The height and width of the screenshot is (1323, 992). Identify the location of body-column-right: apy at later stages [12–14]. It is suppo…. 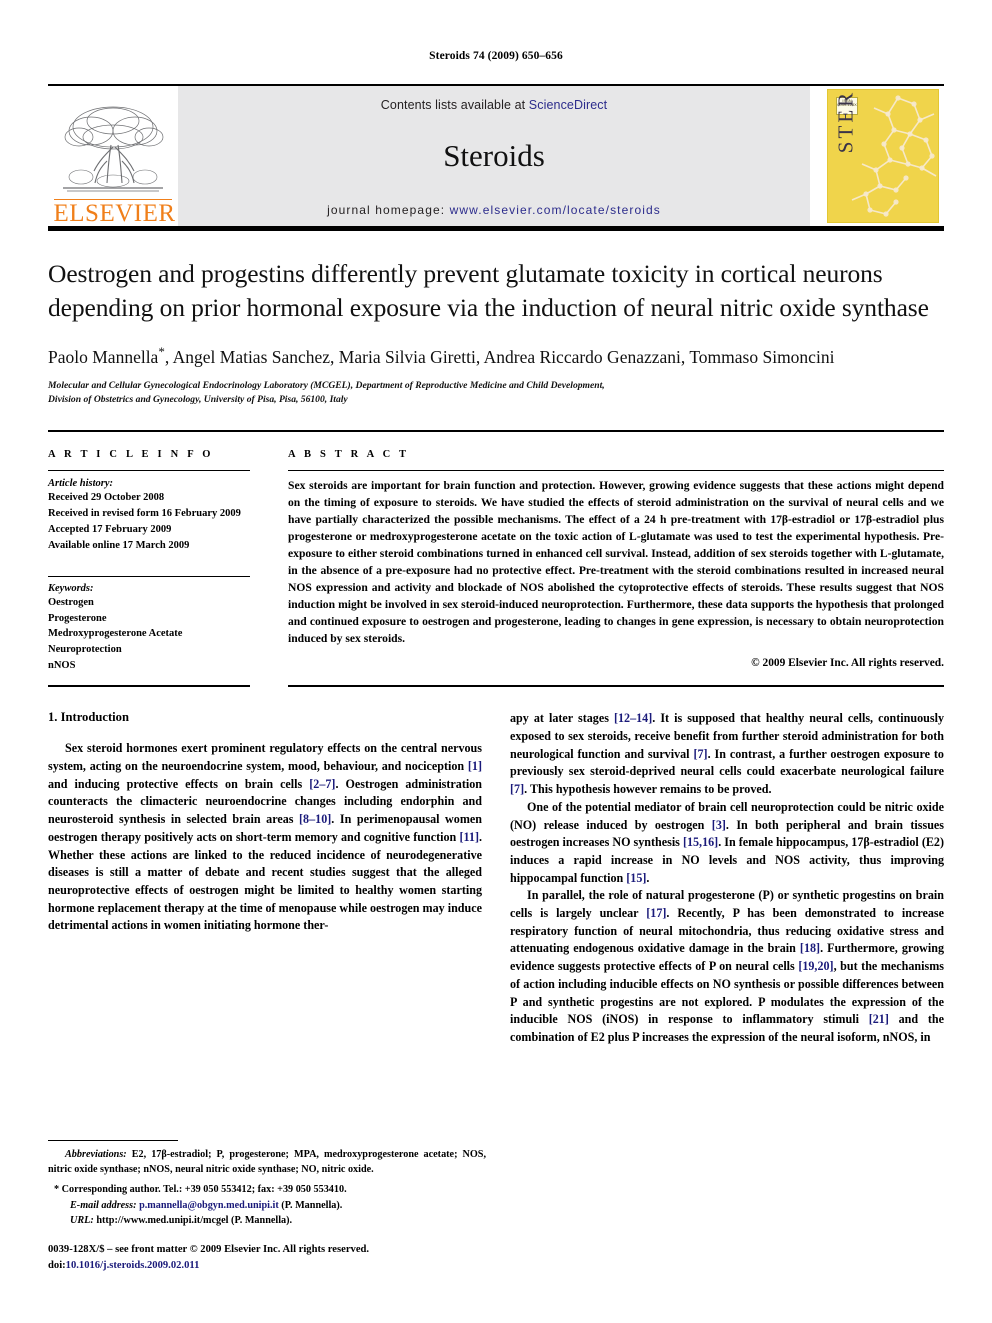
(727, 878).